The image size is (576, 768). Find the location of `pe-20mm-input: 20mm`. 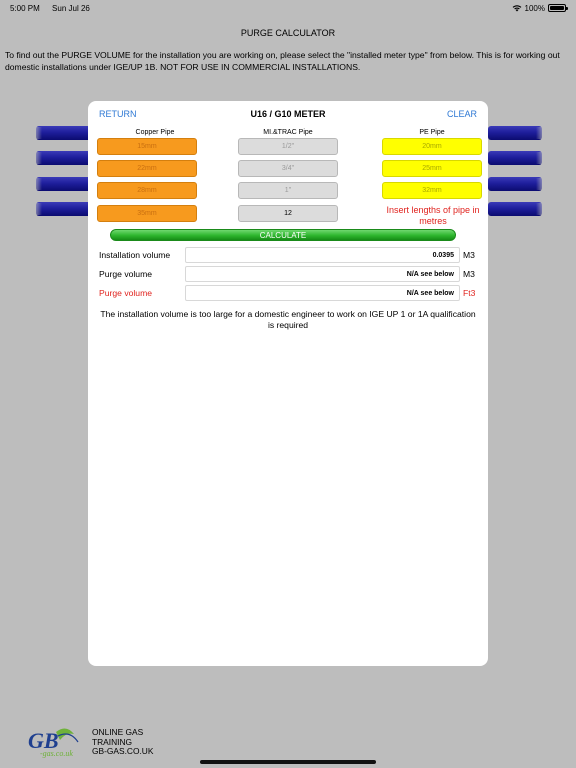

pe-20mm-input: 20mm is located at coordinates (432, 146).